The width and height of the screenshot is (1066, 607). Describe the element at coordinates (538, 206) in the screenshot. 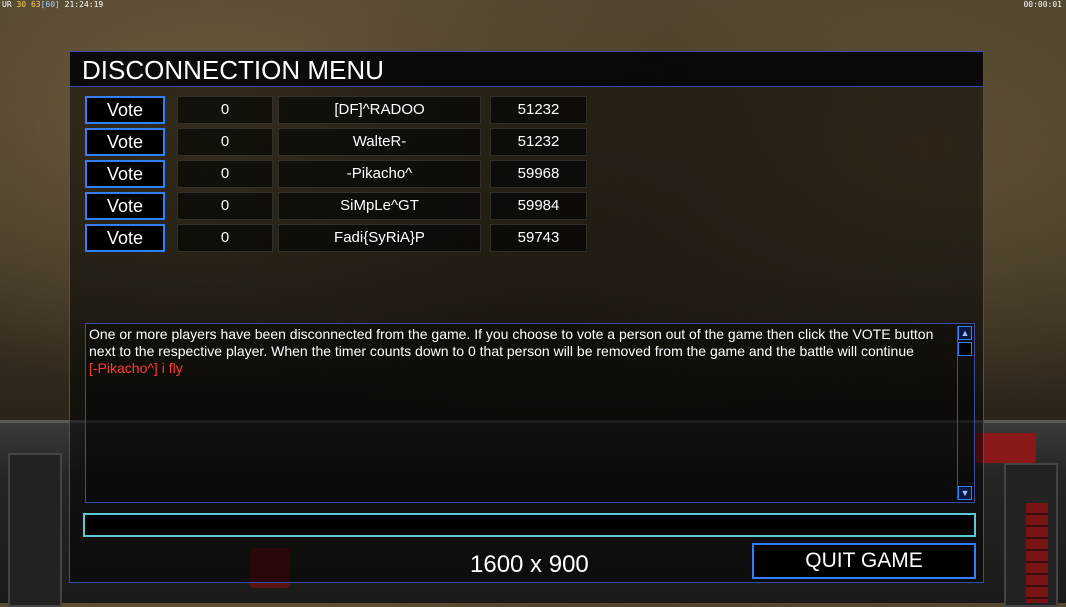

I see `player-timer: 59984` at that location.